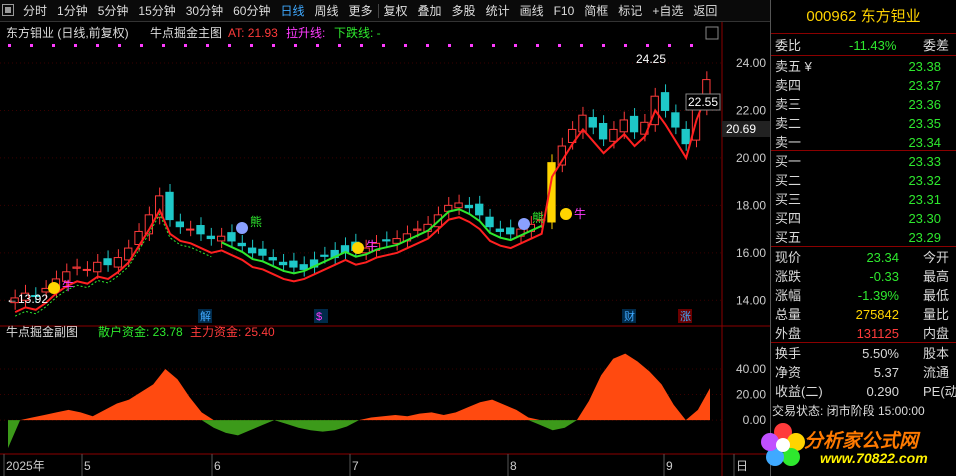  What do you see at coordinates (580, 213) in the screenshot?
I see `signal-tag: 牛` at bounding box center [580, 213].